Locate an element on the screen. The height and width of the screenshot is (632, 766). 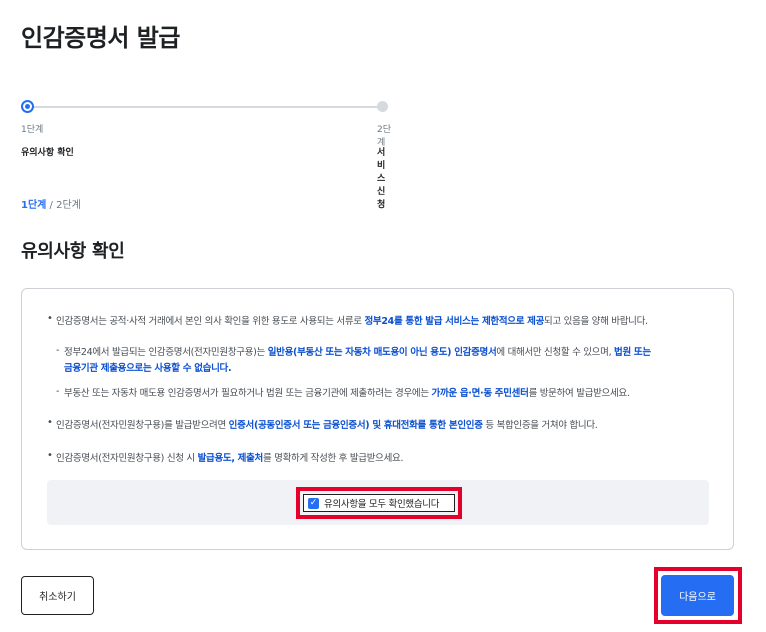
notice-item-2-highlight: 인증서(공동인증서 또는 금융인증서) 및 휴대전화를 통한 본인인증 is located at coordinates (355, 425).